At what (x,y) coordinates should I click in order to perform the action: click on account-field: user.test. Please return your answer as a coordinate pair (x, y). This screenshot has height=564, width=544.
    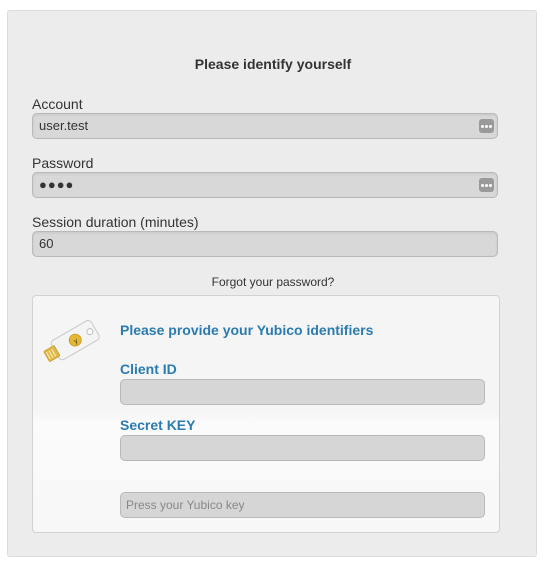
    Looking at the image, I should click on (265, 126).